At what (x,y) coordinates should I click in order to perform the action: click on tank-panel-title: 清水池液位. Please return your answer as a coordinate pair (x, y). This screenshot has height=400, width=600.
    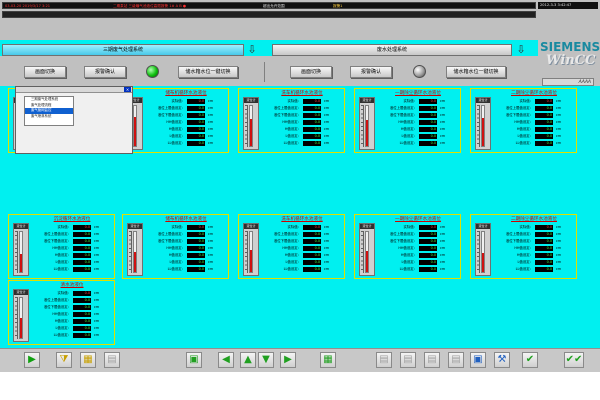
    Looking at the image, I should click on (72, 286).